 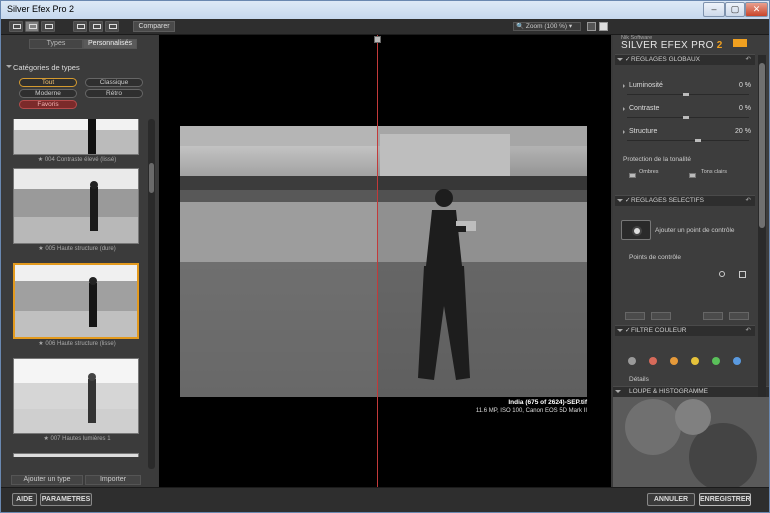 What do you see at coordinates (695, 230) in the screenshot?
I see `add-control-point-label: Ajouter un point de contrôle` at bounding box center [695, 230].